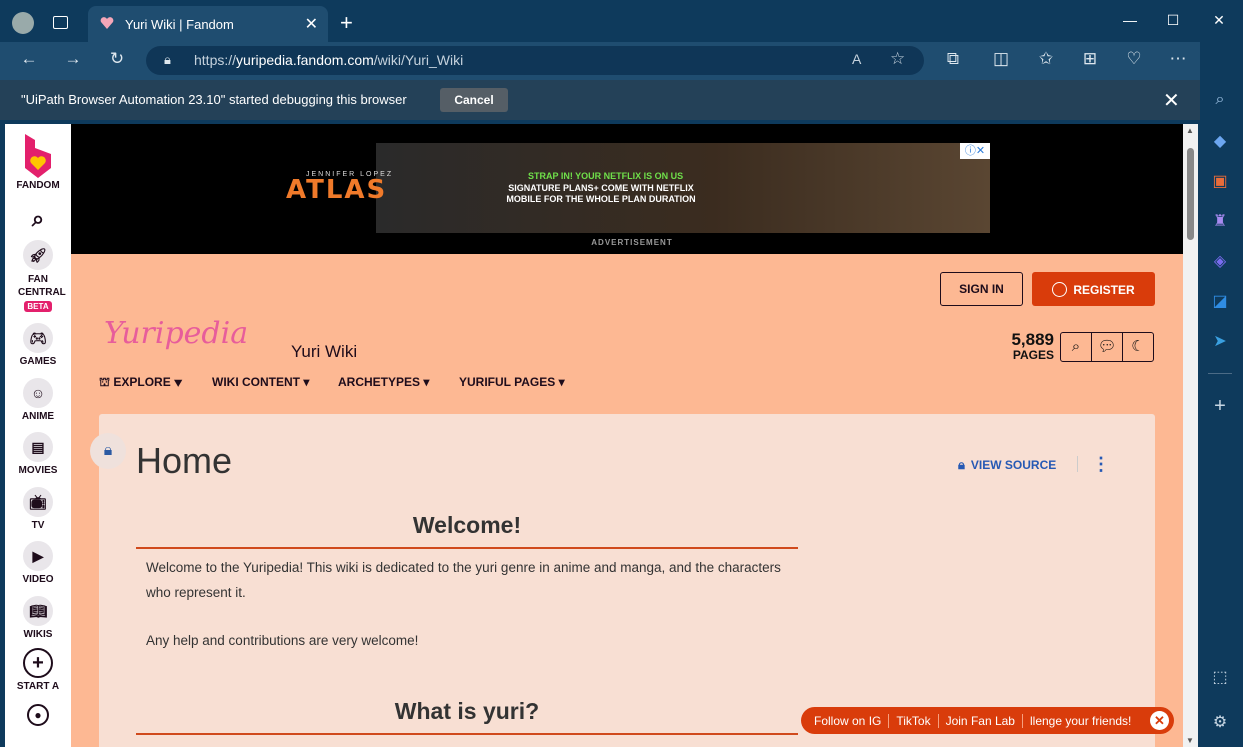 The width and height of the screenshot is (1243, 747). I want to click on challenge-link: llenge your friends!, so click(1080, 721).